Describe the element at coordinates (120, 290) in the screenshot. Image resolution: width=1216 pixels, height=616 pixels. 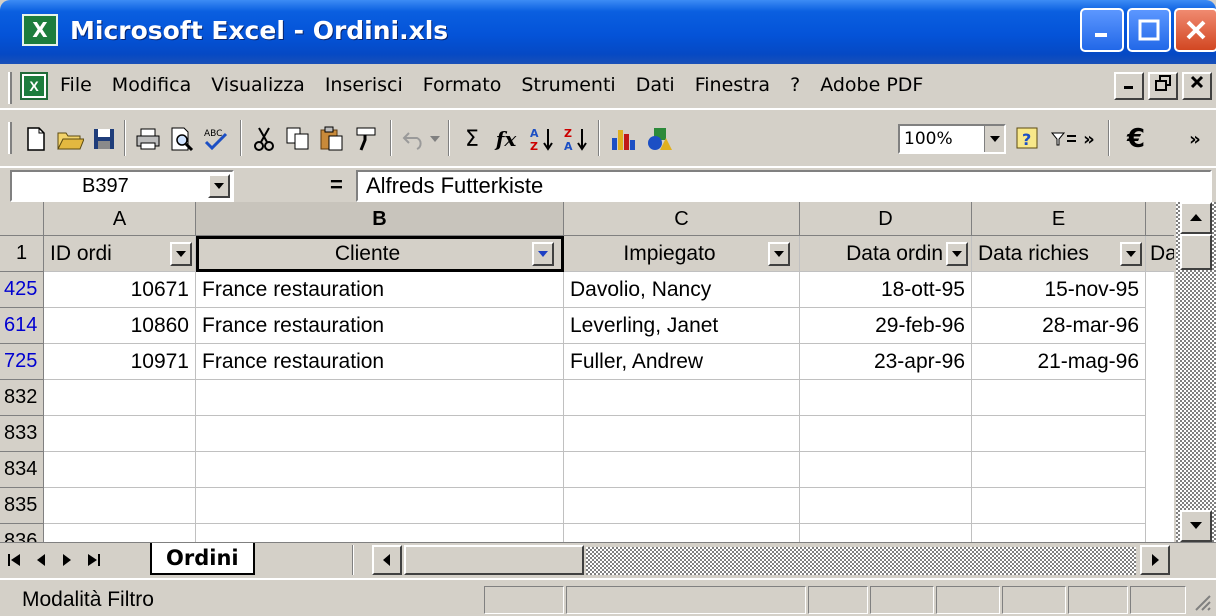
I see `cell-id: 10671` at that location.